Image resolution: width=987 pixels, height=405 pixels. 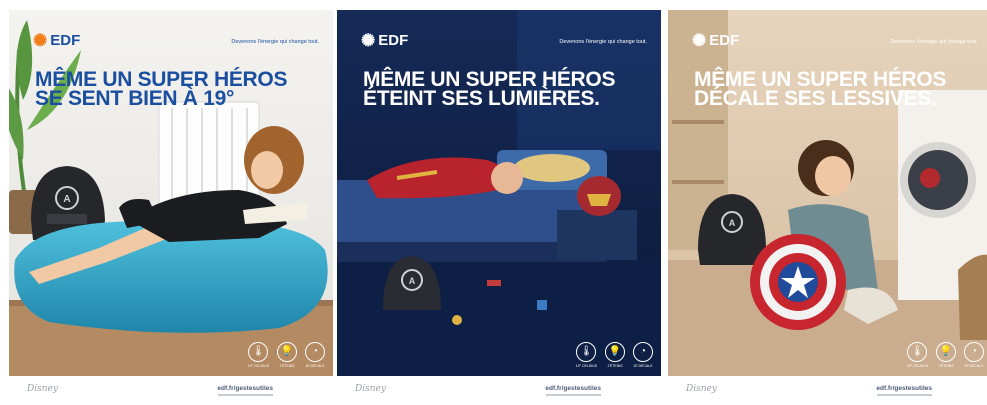 What do you see at coordinates (135, 98) in the screenshot?
I see `headline-line-2: SE SENT BIEN À 19°` at bounding box center [135, 98].